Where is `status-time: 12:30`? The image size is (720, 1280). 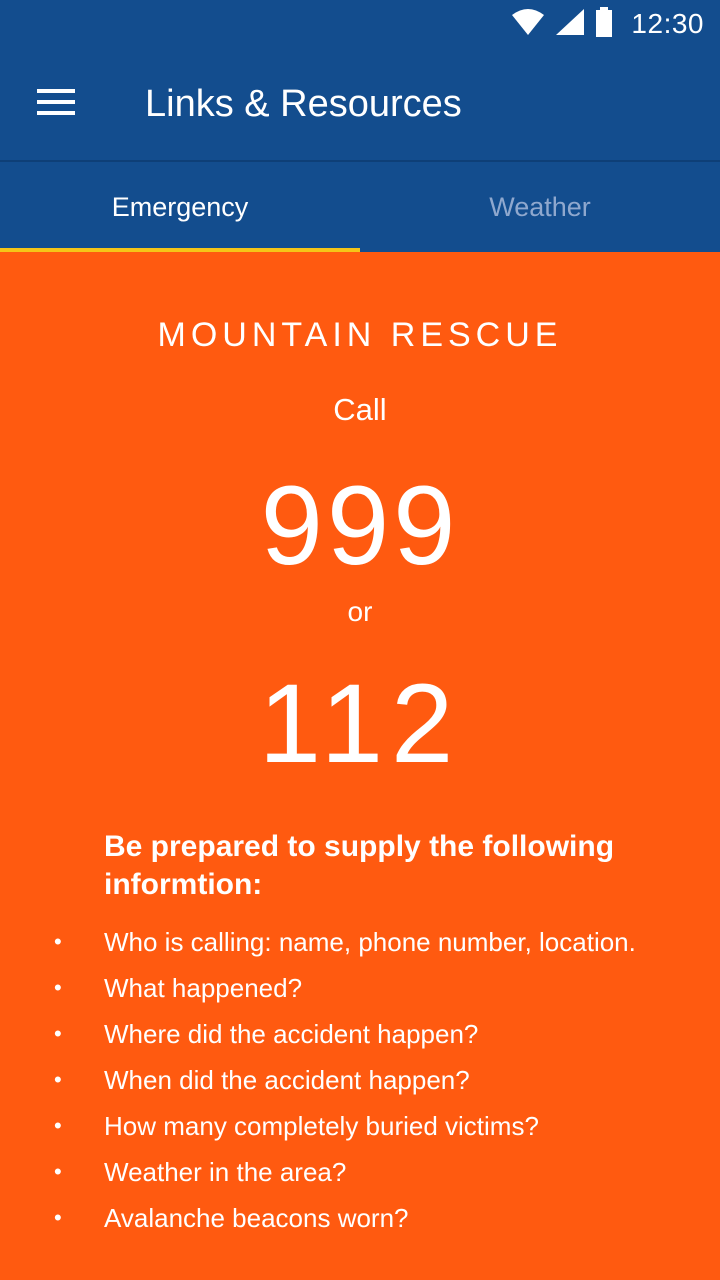 status-time: 12:30 is located at coordinates (667, 23).